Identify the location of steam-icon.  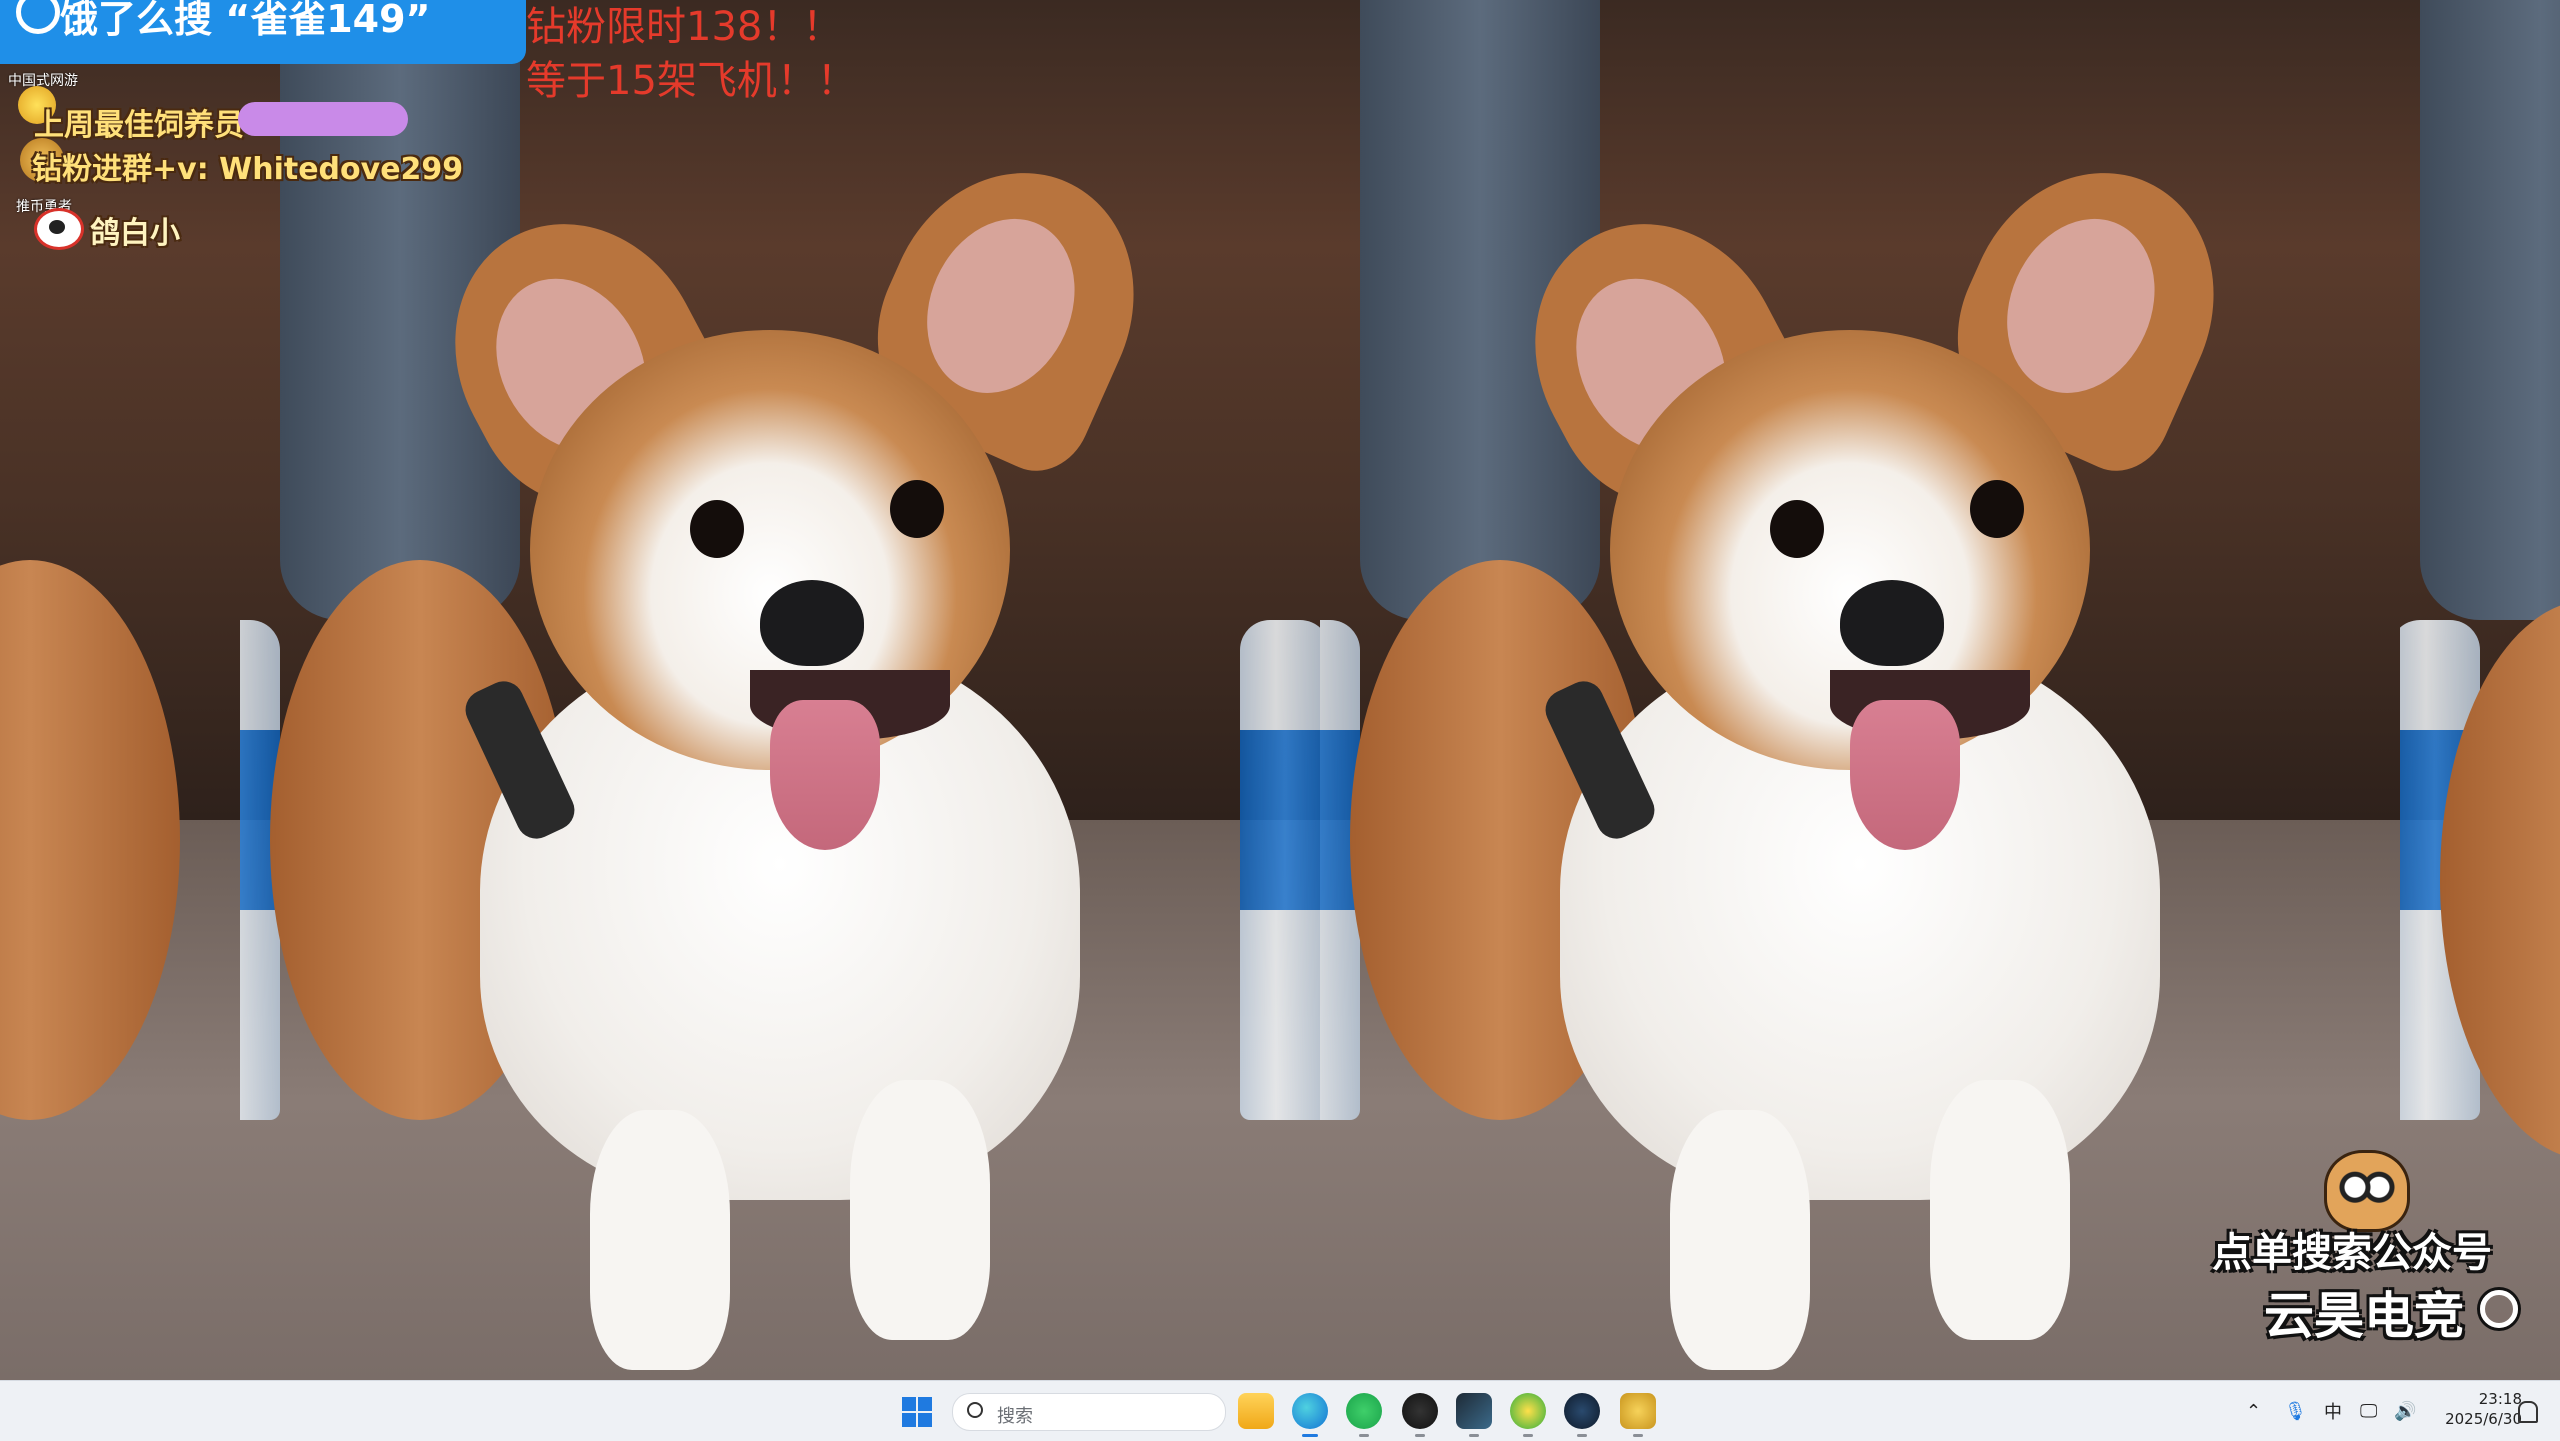
(1582, 1415).